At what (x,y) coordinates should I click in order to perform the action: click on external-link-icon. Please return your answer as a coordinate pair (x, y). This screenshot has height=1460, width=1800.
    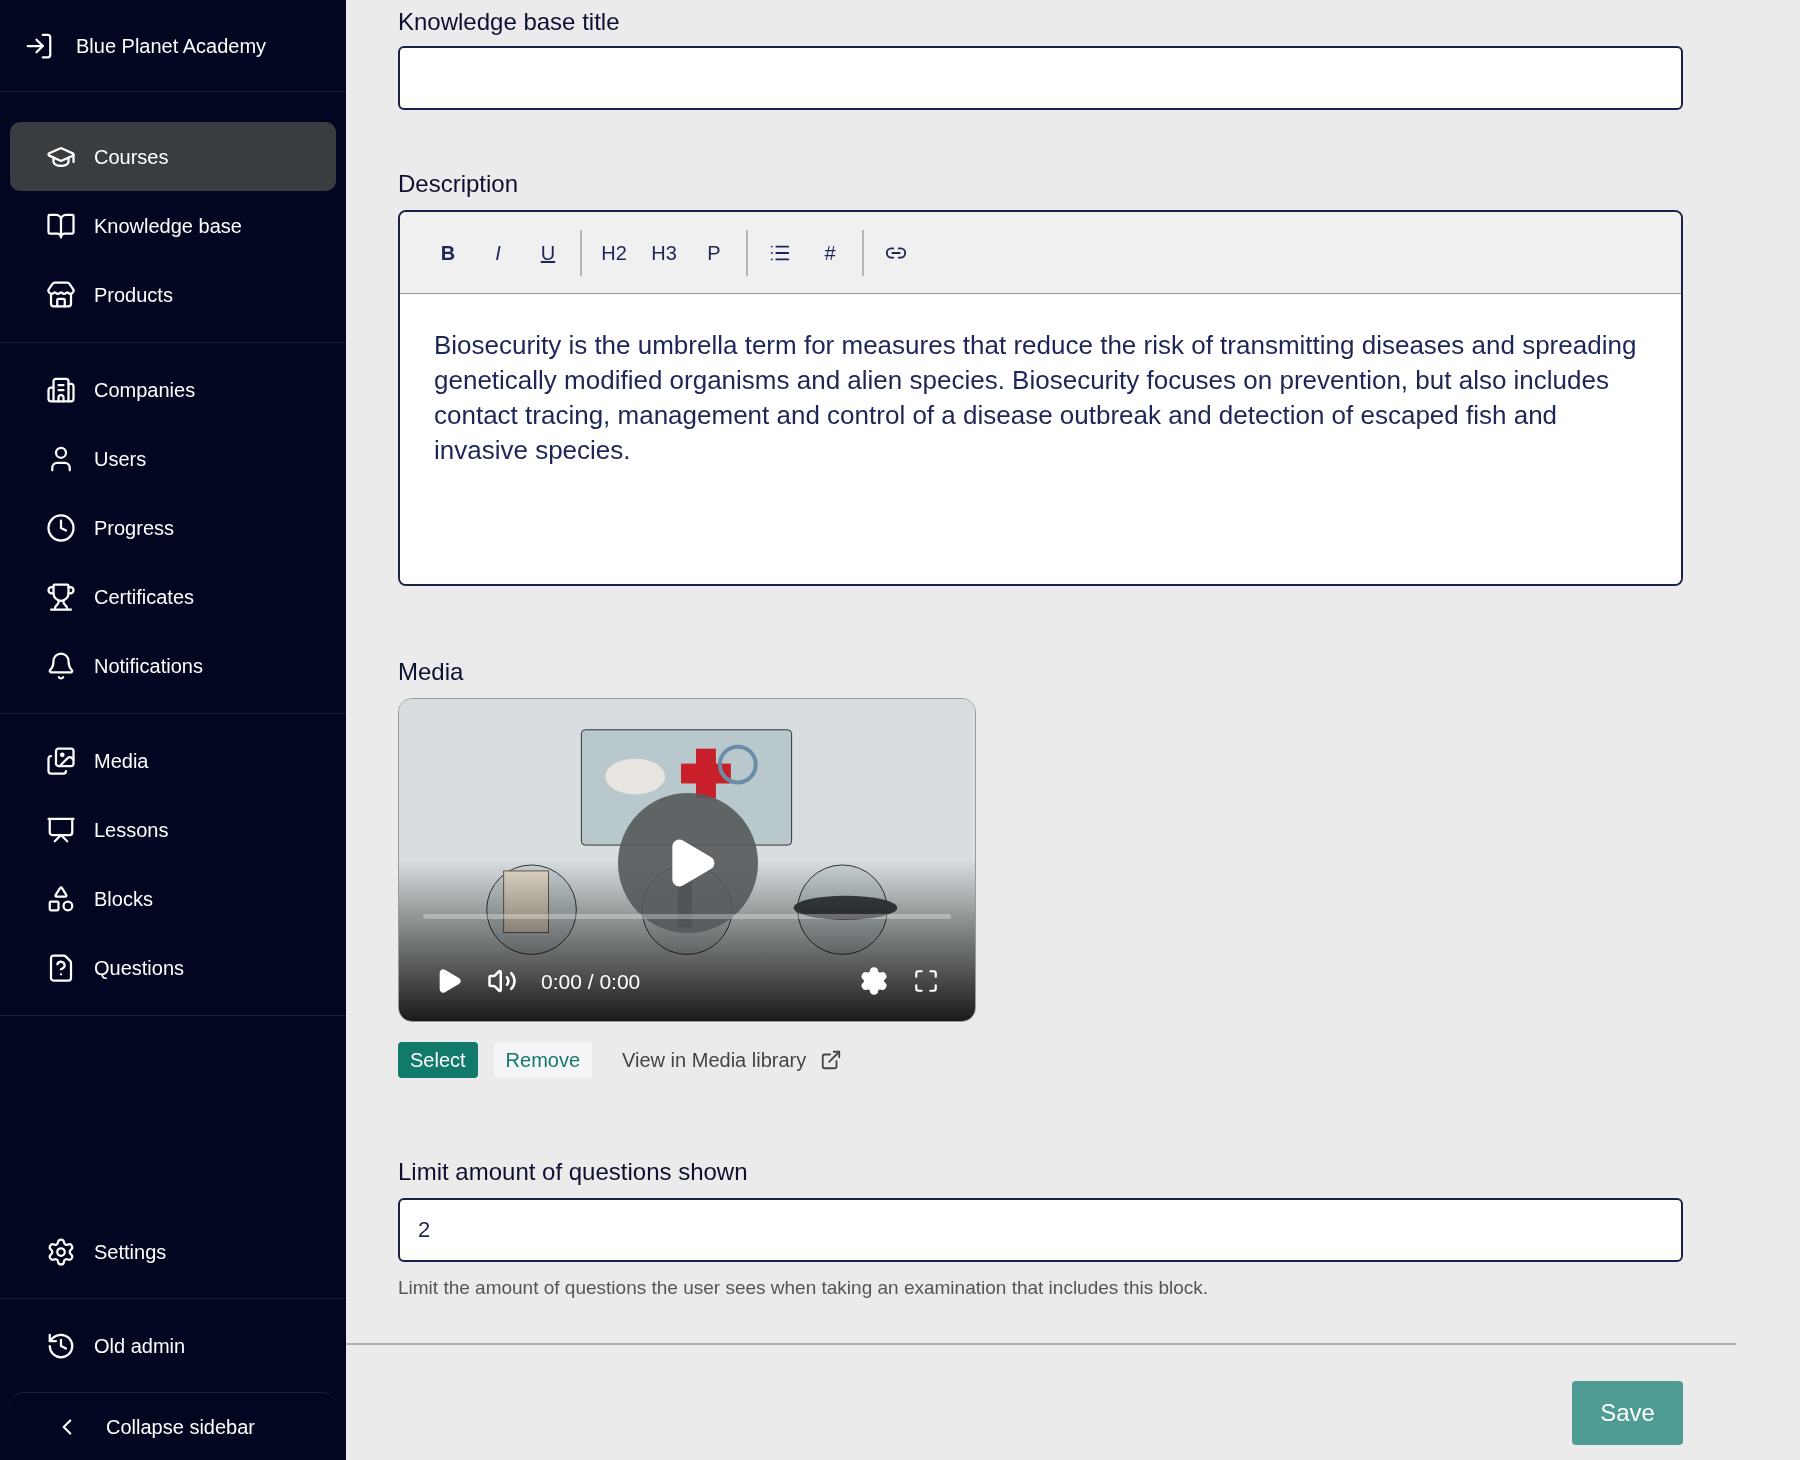
    Looking at the image, I should click on (831, 1060).